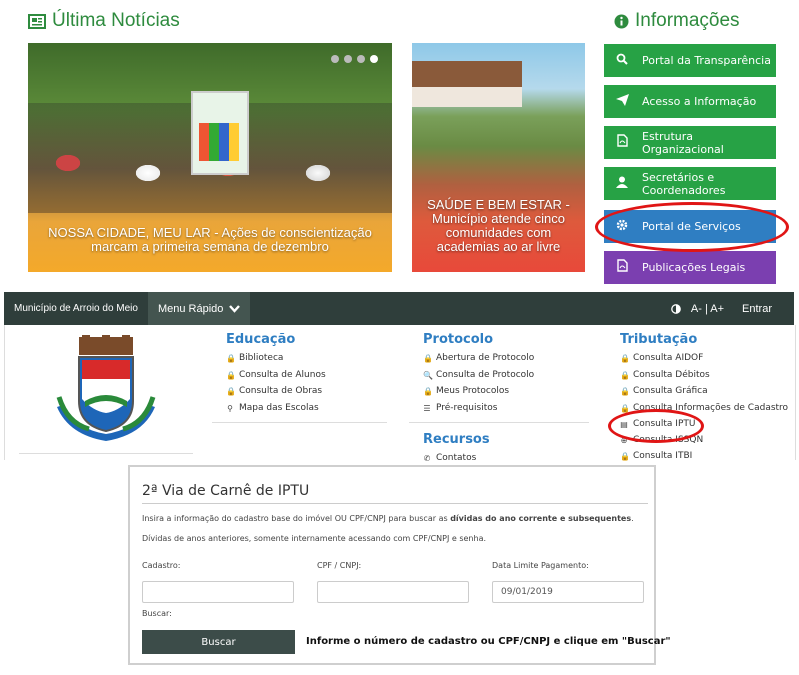 The height and width of the screenshot is (675, 799). What do you see at coordinates (218, 592) in the screenshot?
I see `cadastro-input` at bounding box center [218, 592].